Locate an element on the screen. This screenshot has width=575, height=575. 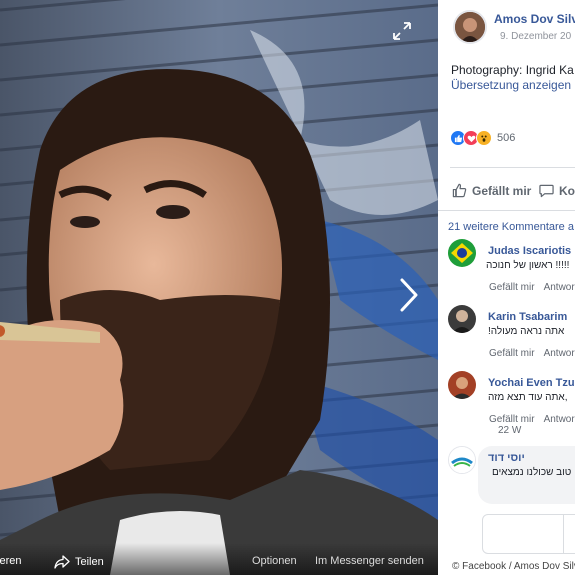
link-preview-card is located at coordinates (528, 534).